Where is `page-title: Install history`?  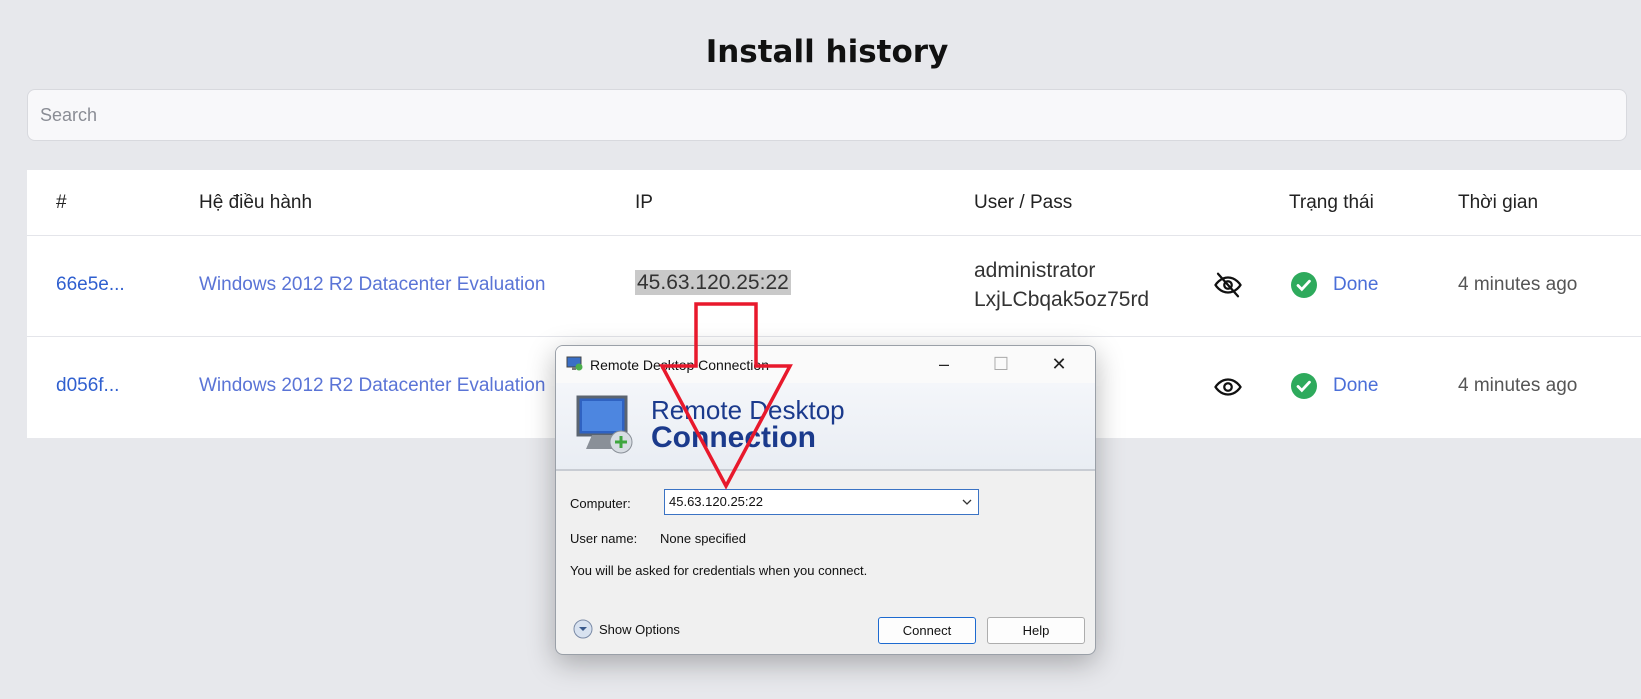
page-title: Install history is located at coordinates (827, 52).